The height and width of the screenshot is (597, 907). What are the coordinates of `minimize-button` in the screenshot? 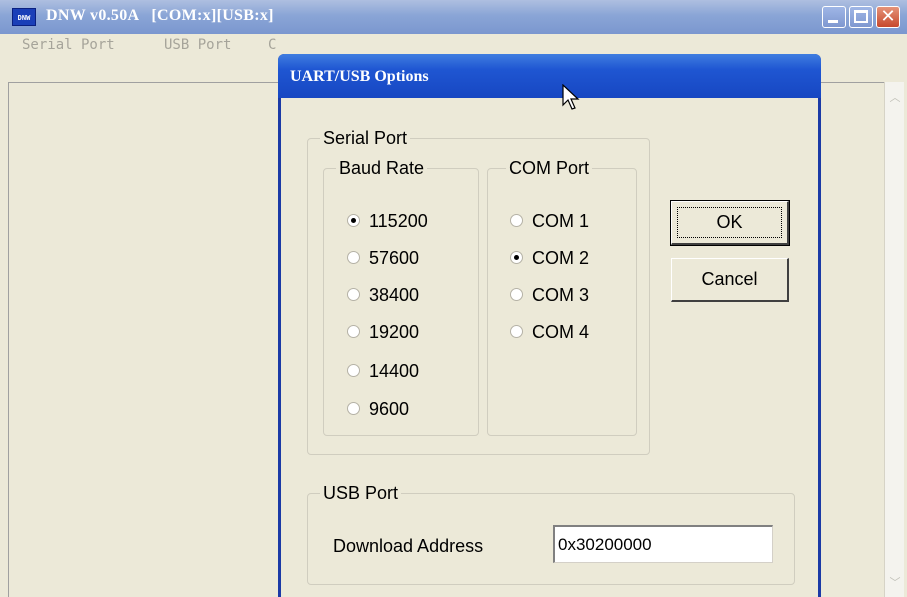 It's located at (834, 17).